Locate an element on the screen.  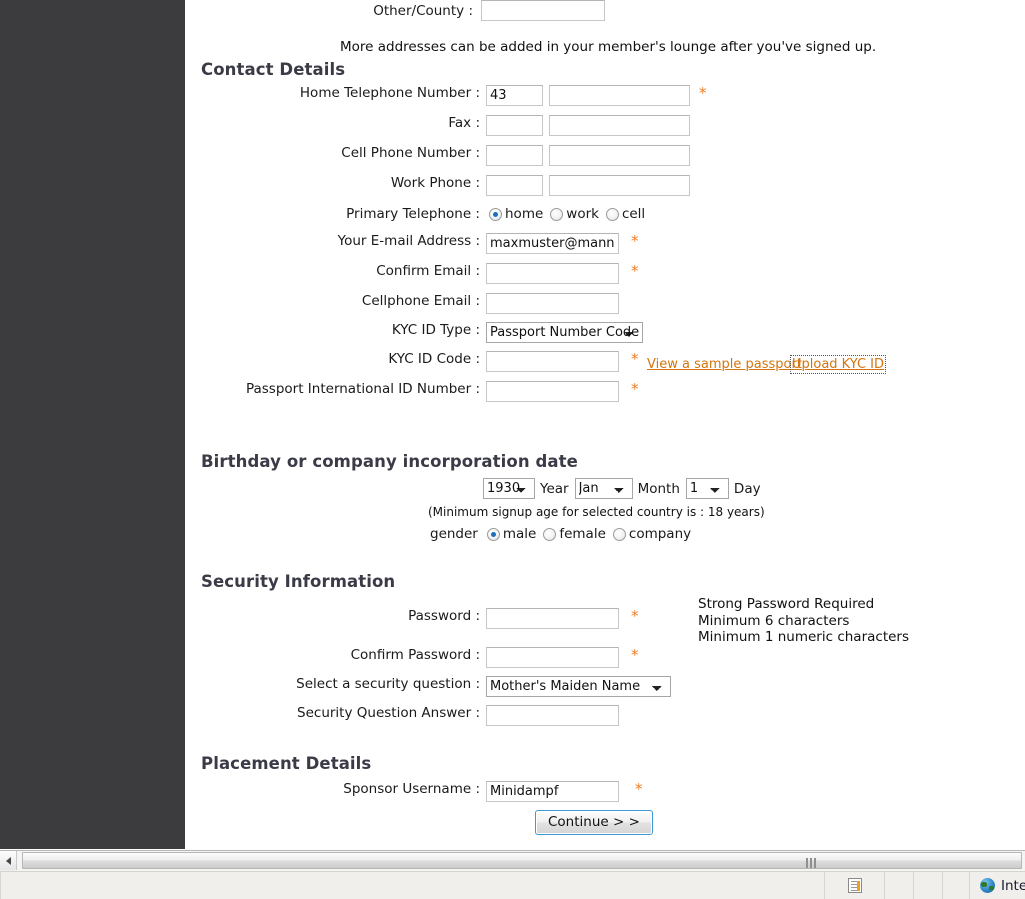
radio-female-icon is located at coordinates (550, 534).